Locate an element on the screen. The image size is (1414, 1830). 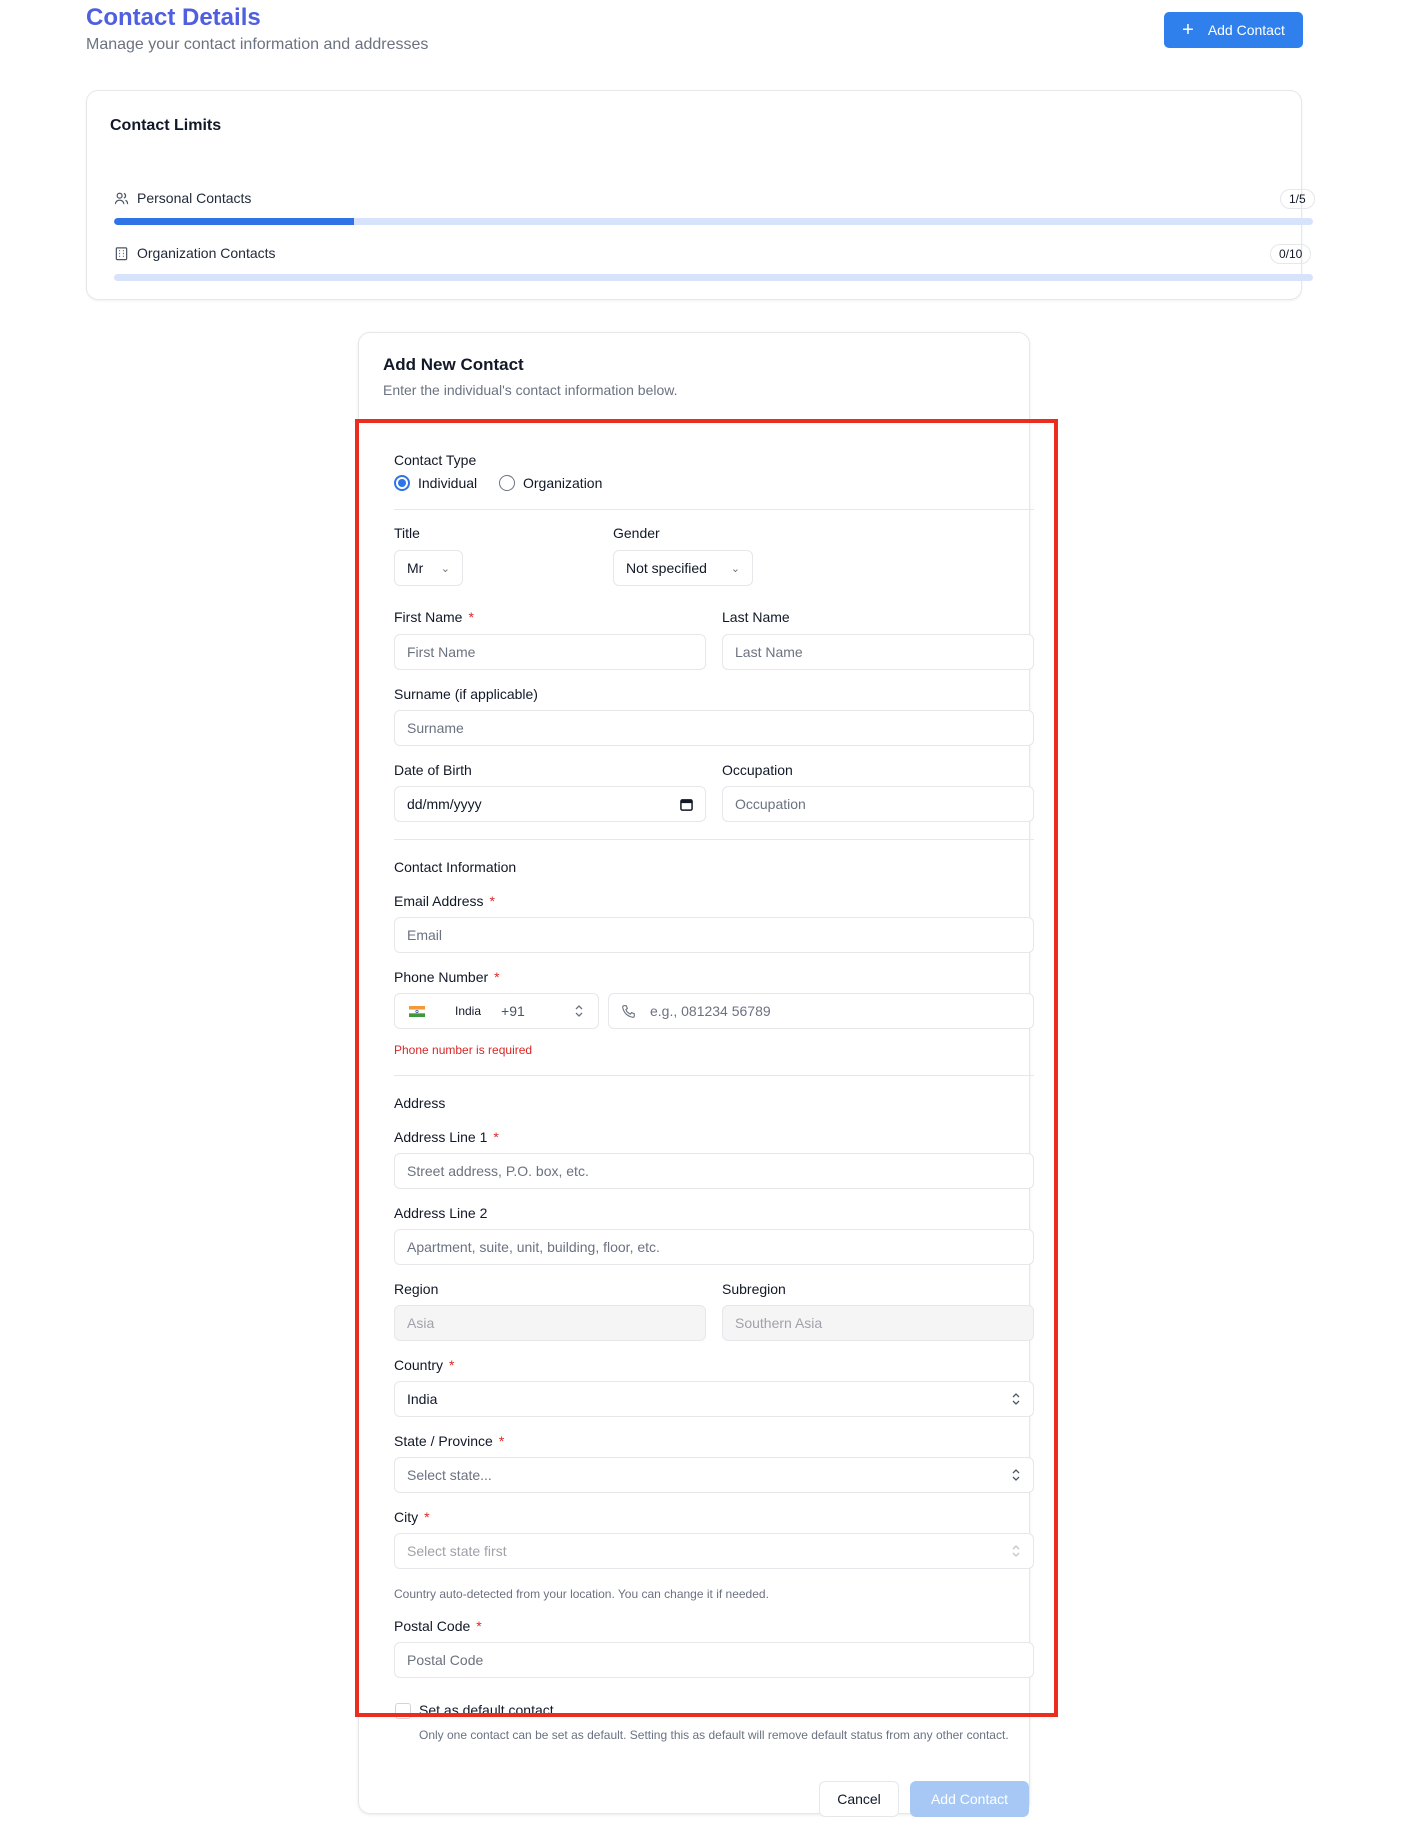
personal-contacts-progress-fill is located at coordinates (234, 221).